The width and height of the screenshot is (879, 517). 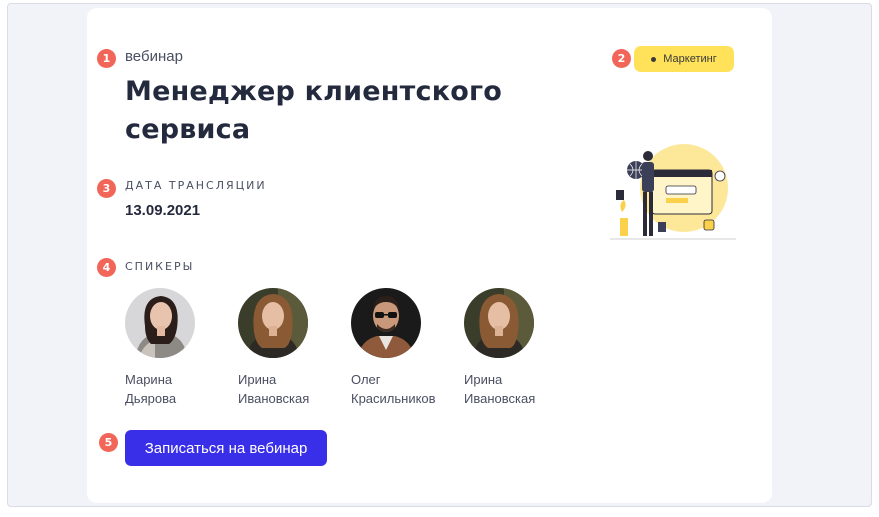 I want to click on marker-4: 4, so click(x=106, y=267).